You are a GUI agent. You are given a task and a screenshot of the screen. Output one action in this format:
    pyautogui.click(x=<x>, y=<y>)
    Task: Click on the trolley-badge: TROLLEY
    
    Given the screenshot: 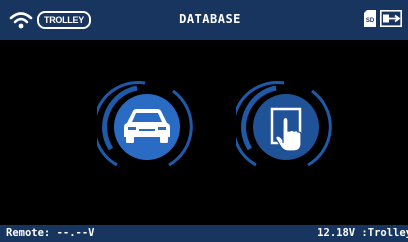 What is the action you would take?
    pyautogui.click(x=64, y=20)
    